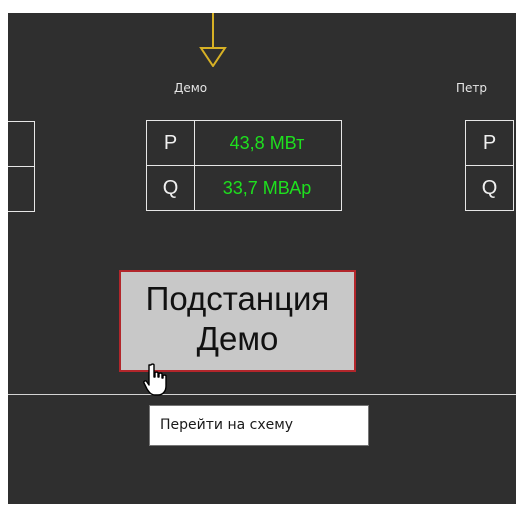  I want to click on substation-demo-button: Подстанция Демо, so click(237, 321).